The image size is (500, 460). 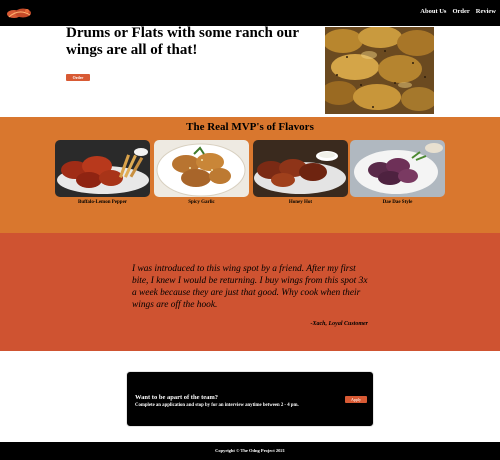 I want to click on apply-button: Apply, so click(x=356, y=399).